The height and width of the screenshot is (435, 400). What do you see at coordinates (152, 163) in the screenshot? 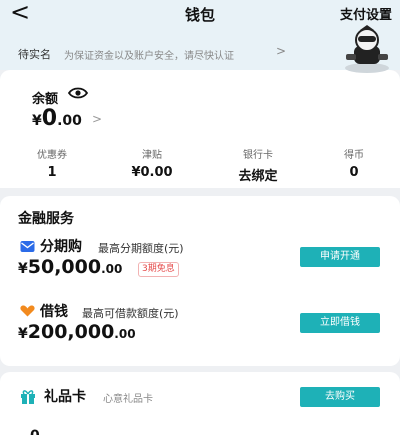
I see `stat-allowance: 津贴 ¥0.00` at bounding box center [152, 163].